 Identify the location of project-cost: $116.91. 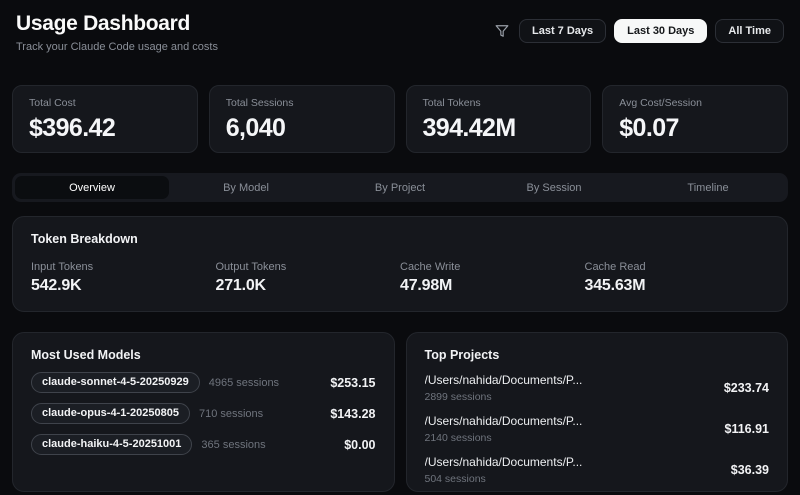
(747, 429).